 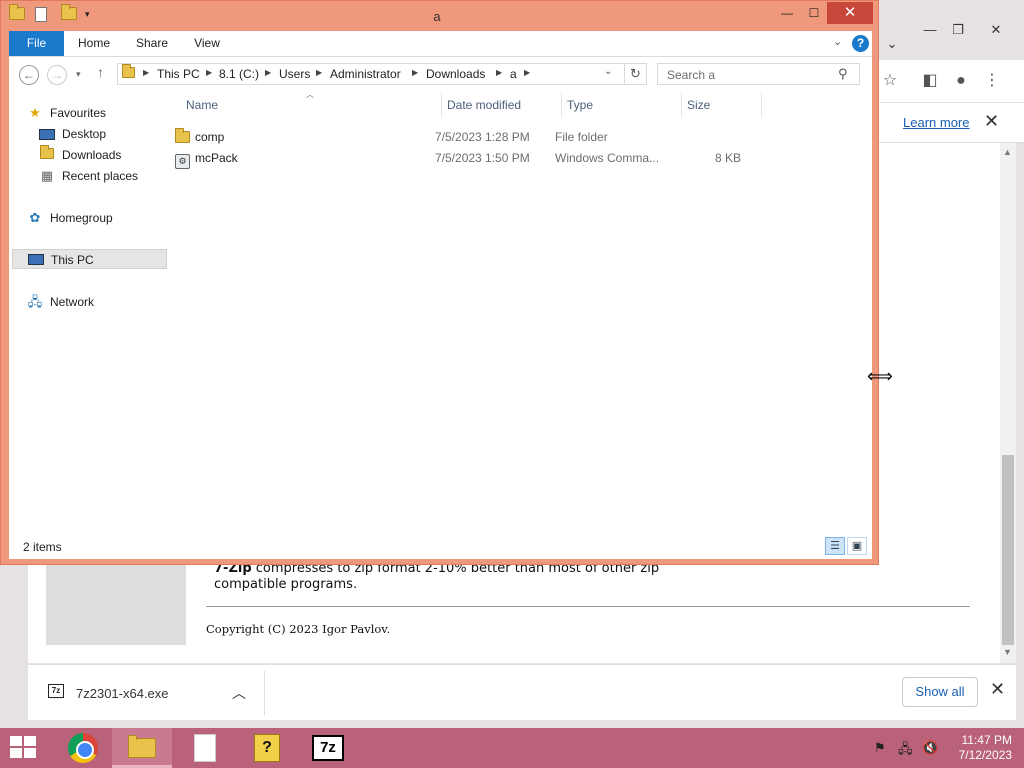 I want to click on learn-more-link: Learn more, so click(x=936, y=122).